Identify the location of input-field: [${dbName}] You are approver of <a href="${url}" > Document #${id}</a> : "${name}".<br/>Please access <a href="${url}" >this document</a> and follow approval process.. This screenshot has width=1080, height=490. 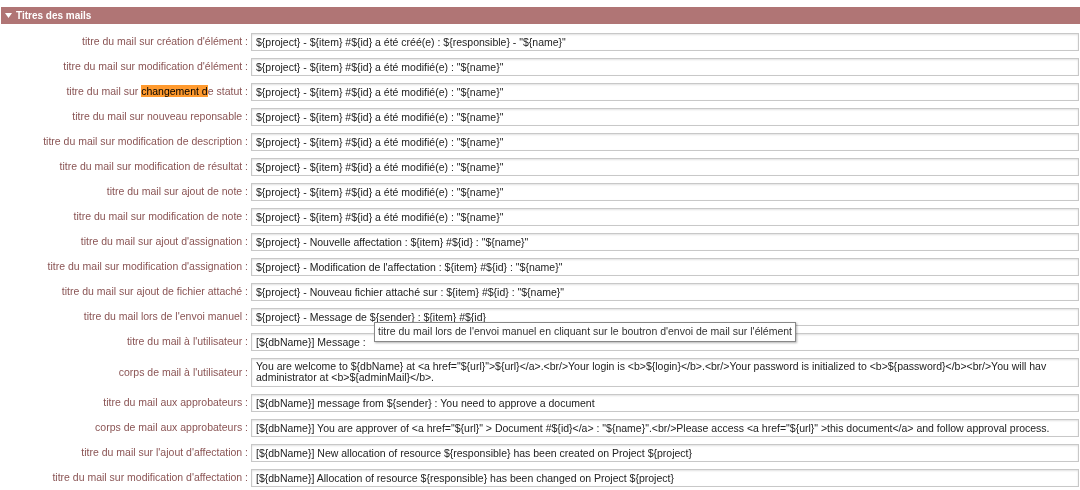
(665, 428).